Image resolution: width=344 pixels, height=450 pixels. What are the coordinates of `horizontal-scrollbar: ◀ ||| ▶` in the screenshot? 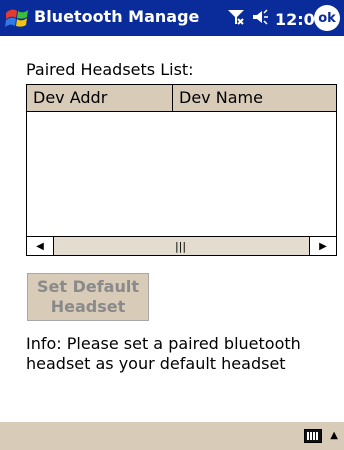 It's located at (181, 245).